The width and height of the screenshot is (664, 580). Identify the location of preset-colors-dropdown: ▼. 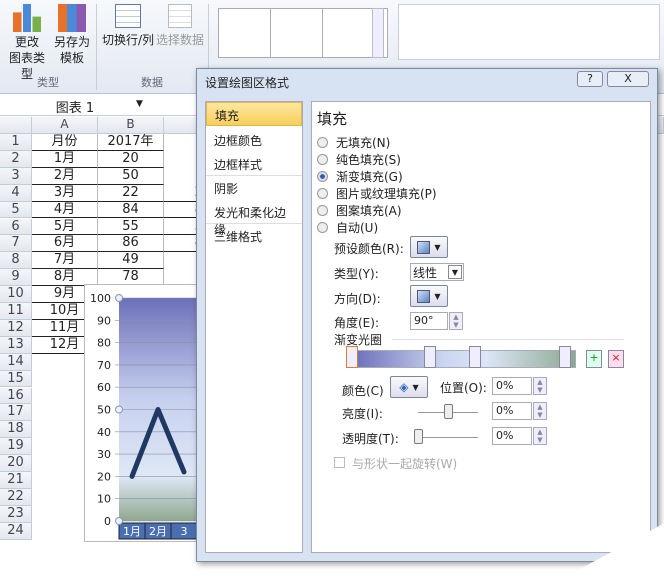
(429, 247).